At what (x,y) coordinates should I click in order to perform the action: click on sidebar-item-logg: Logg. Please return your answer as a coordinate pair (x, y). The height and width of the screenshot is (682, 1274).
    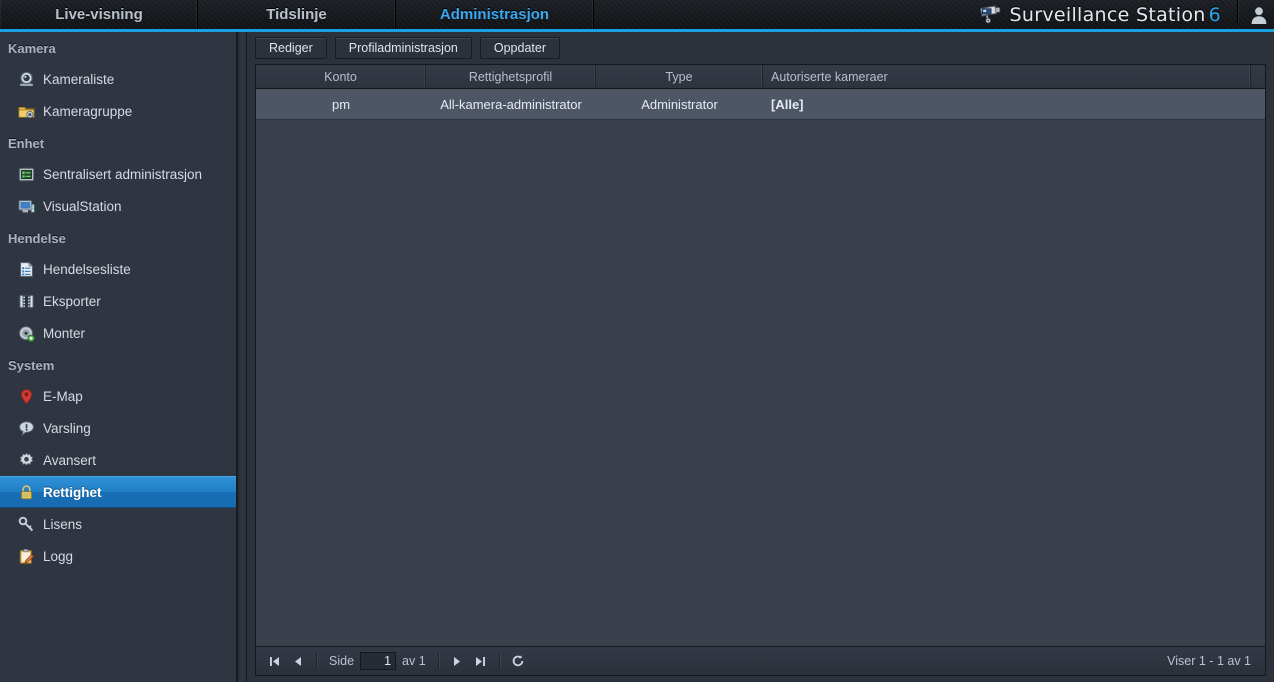
    Looking at the image, I should click on (118, 556).